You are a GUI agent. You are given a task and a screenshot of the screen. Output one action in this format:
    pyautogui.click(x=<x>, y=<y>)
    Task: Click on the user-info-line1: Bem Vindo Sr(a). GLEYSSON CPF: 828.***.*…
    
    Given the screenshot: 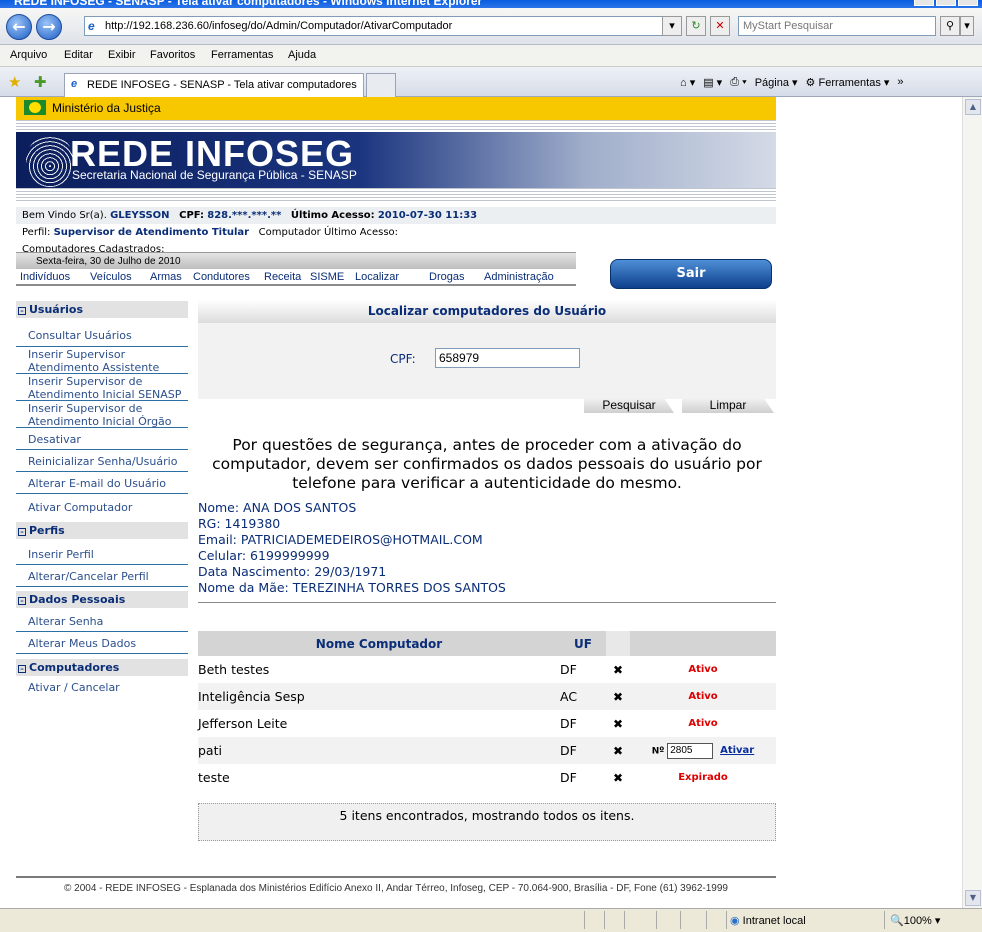 What is the action you would take?
    pyautogui.click(x=396, y=215)
    